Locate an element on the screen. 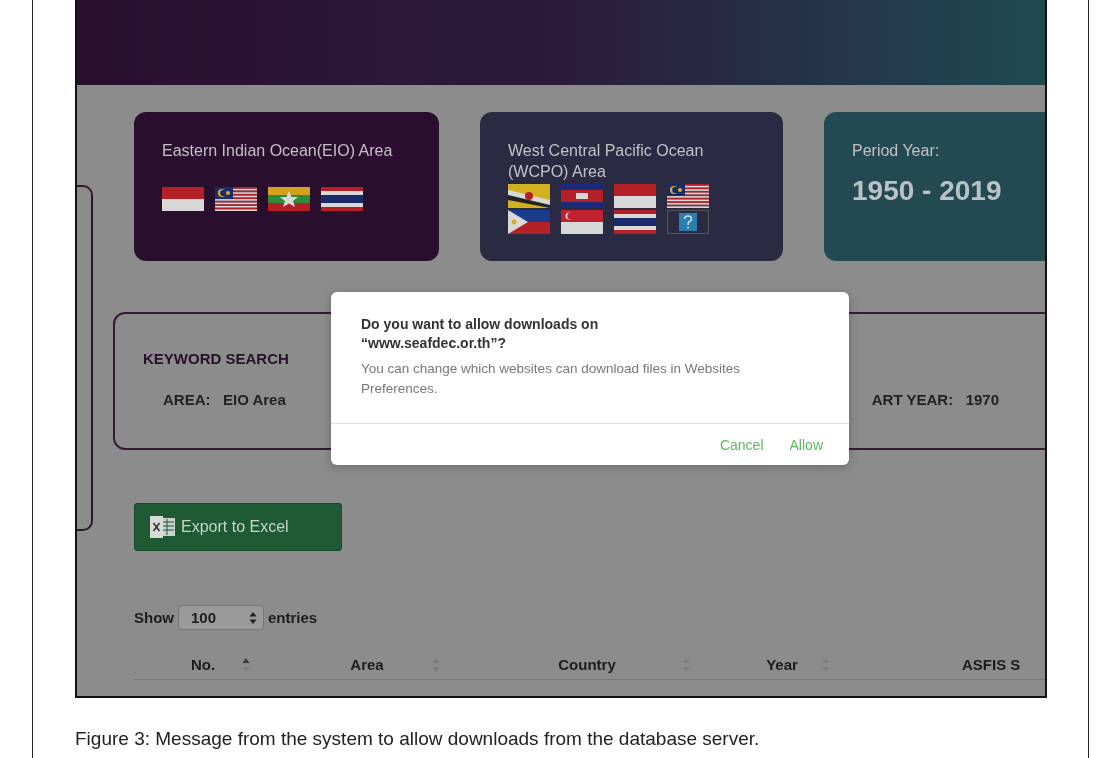 The image size is (1107, 758). sort-icon is located at coordinates (246, 665).